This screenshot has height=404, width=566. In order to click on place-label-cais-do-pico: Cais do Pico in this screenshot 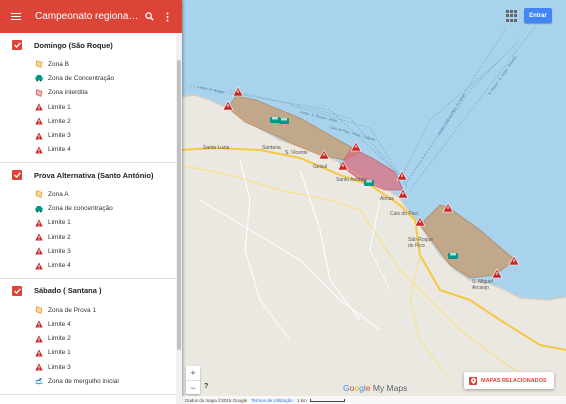, I will do `click(404, 214)`.